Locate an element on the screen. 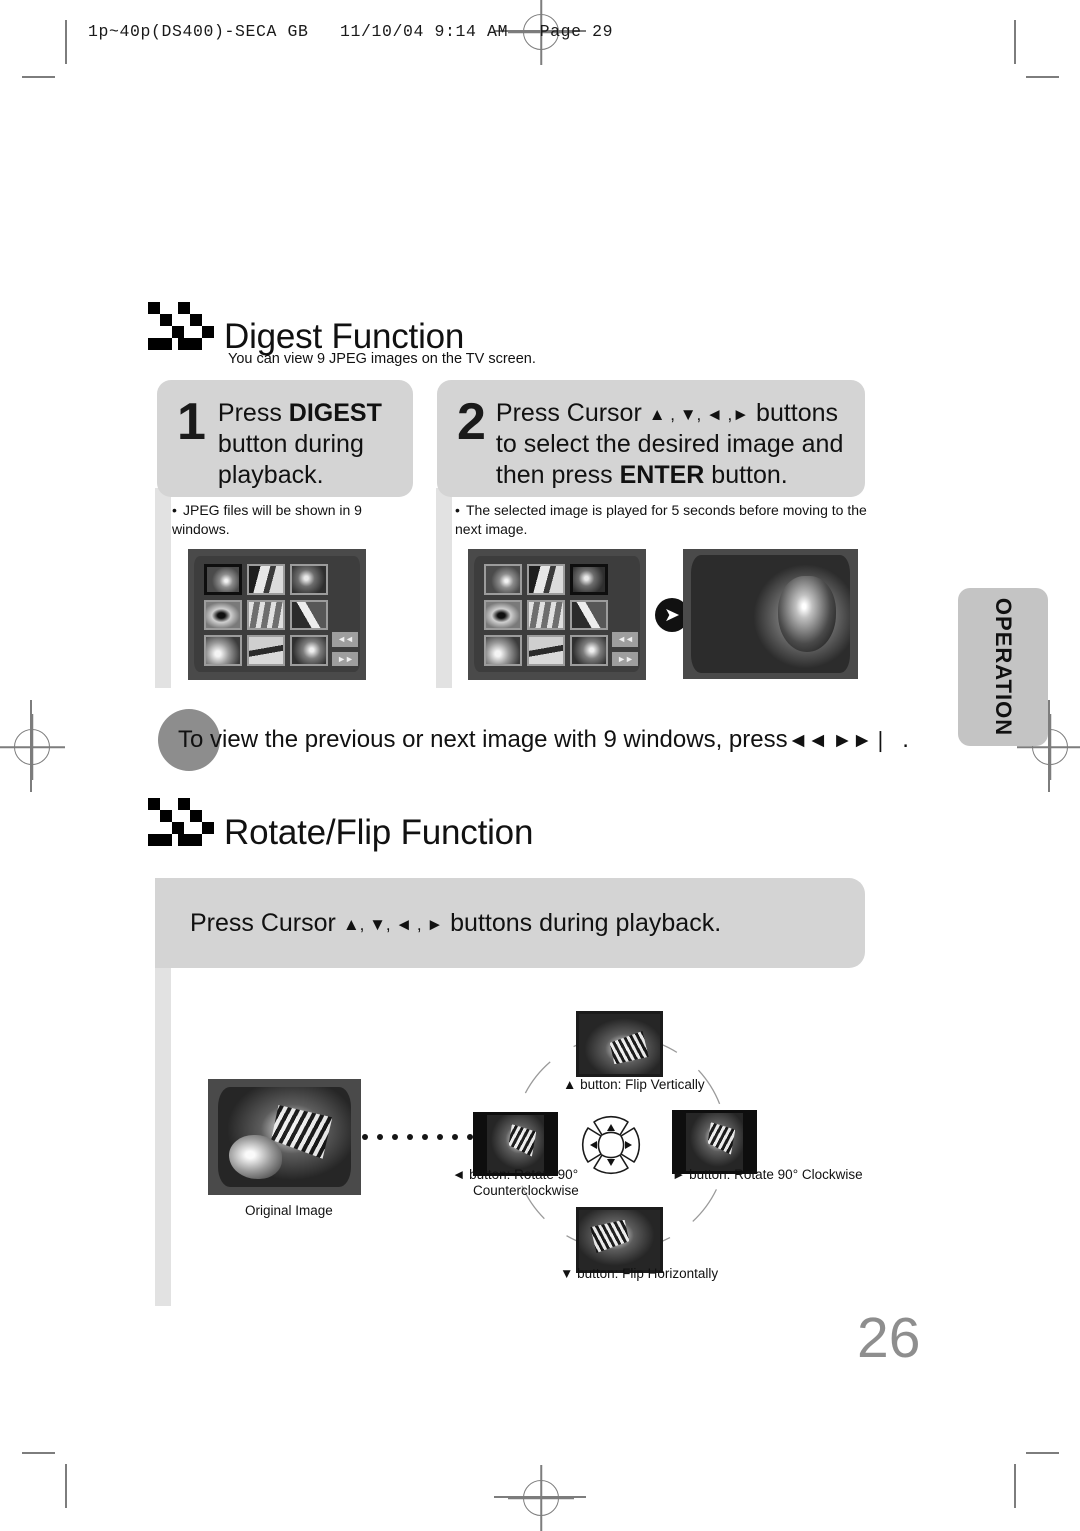 The width and height of the screenshot is (1080, 1531). crop-mark-br-h is located at coordinates (1042, 1453).